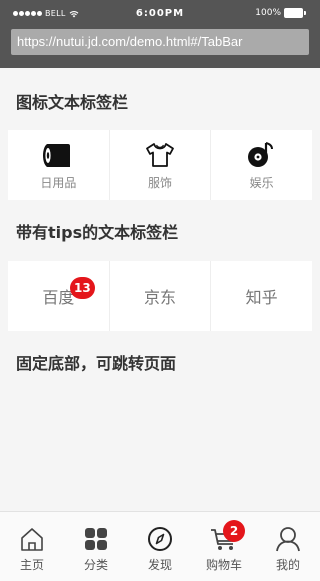  Describe the element at coordinates (268, 13) in the screenshot. I see `battery-percent: 100%` at that location.